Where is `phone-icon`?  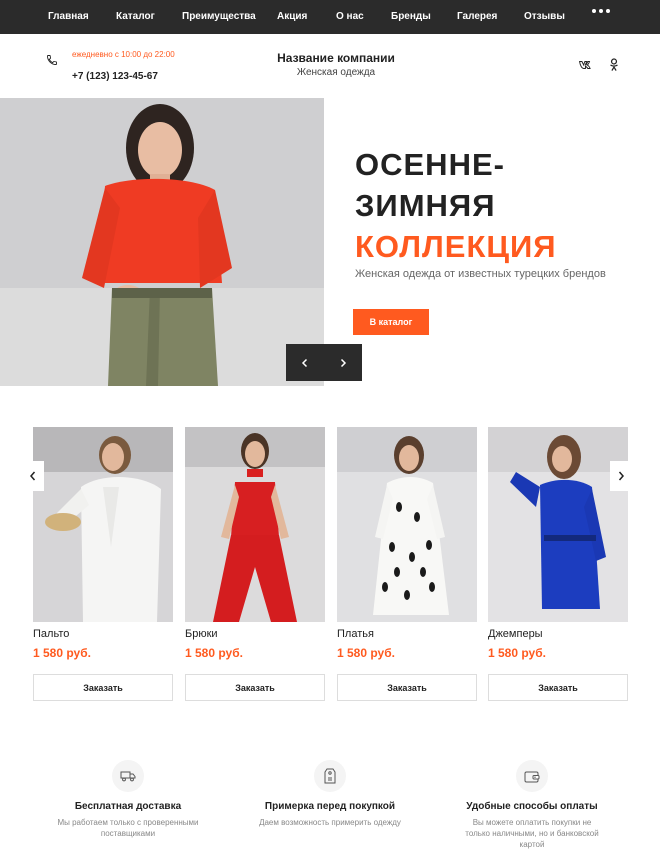
phone-icon is located at coordinates (52, 60).